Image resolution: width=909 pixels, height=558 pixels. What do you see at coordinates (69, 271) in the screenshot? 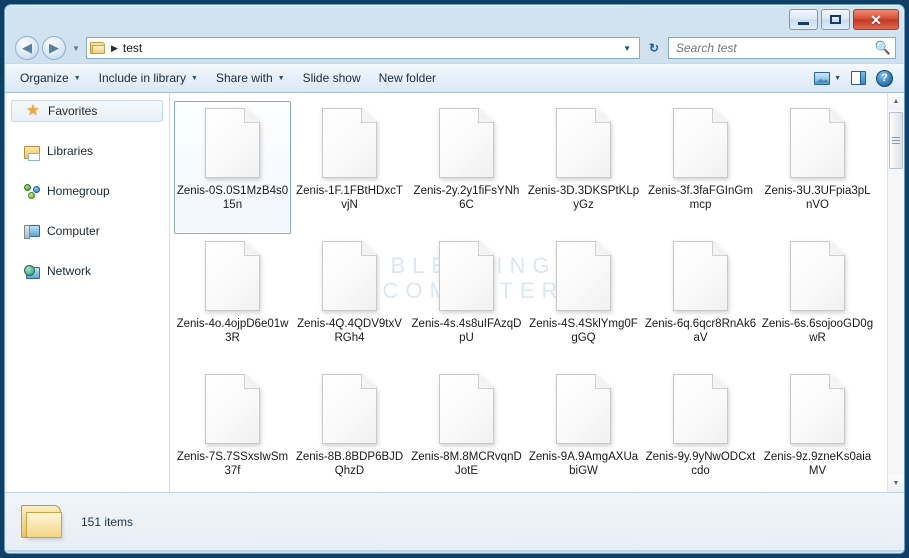
I see `sidebar-item-label: Network` at bounding box center [69, 271].